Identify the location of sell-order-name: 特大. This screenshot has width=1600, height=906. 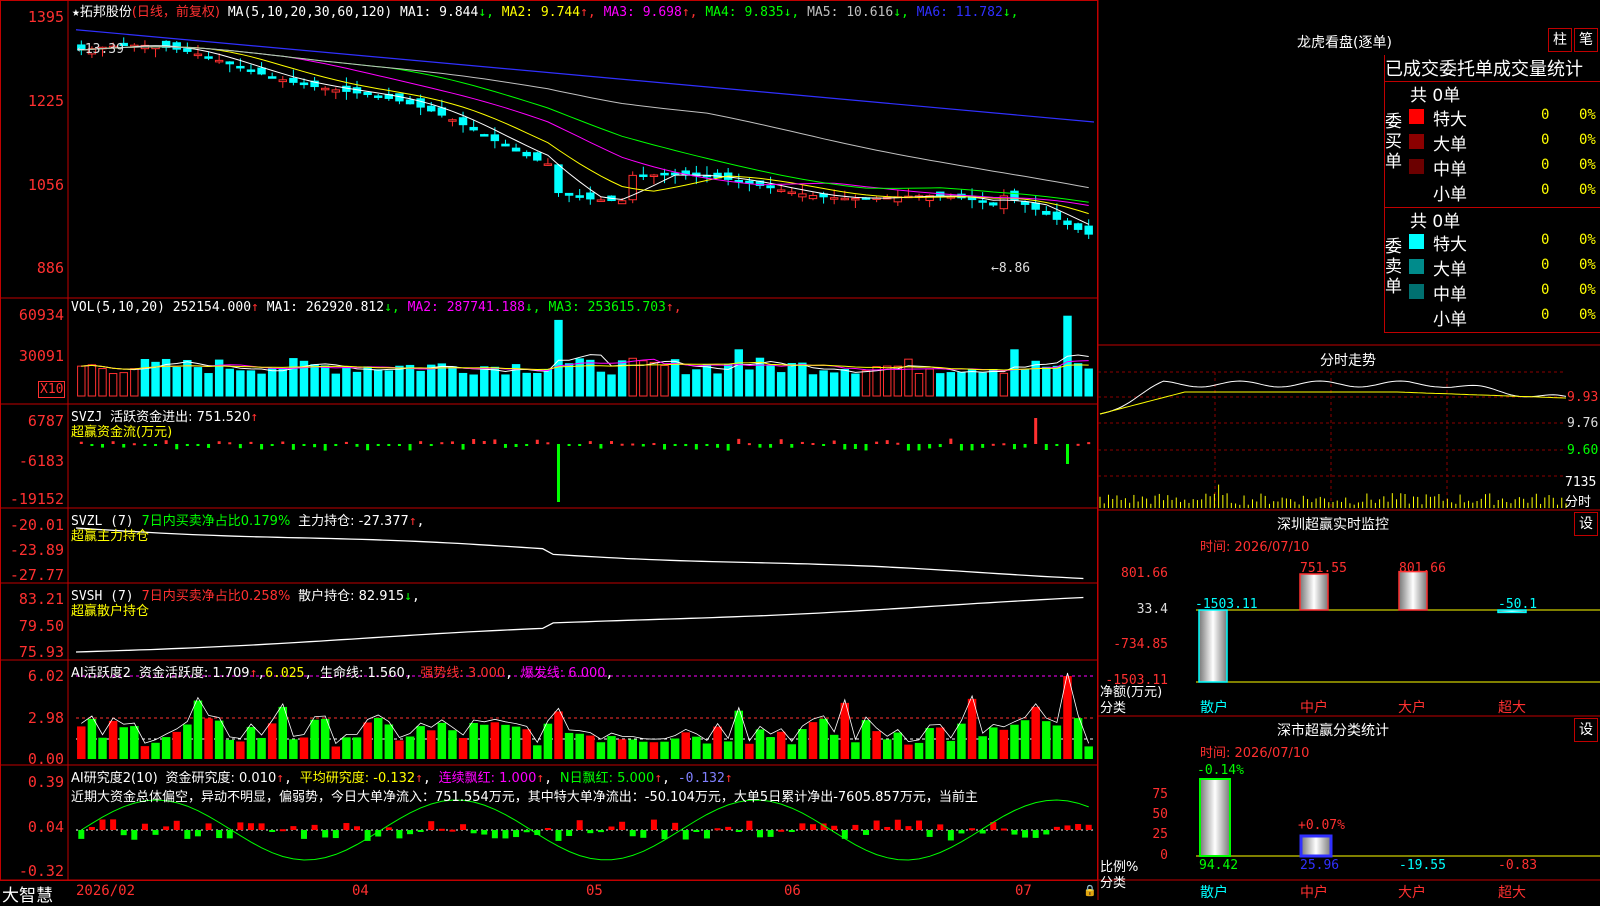
(1450, 245).